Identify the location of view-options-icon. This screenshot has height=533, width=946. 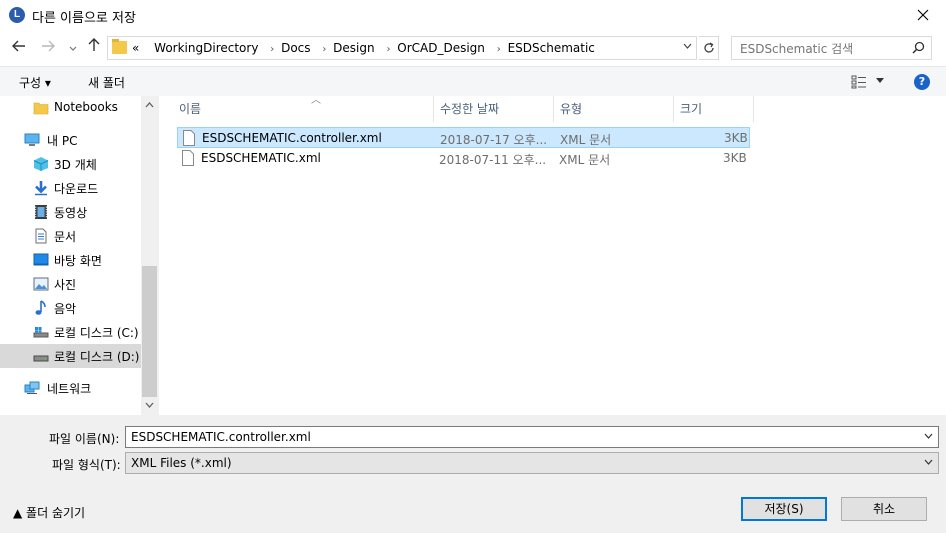
(859, 82).